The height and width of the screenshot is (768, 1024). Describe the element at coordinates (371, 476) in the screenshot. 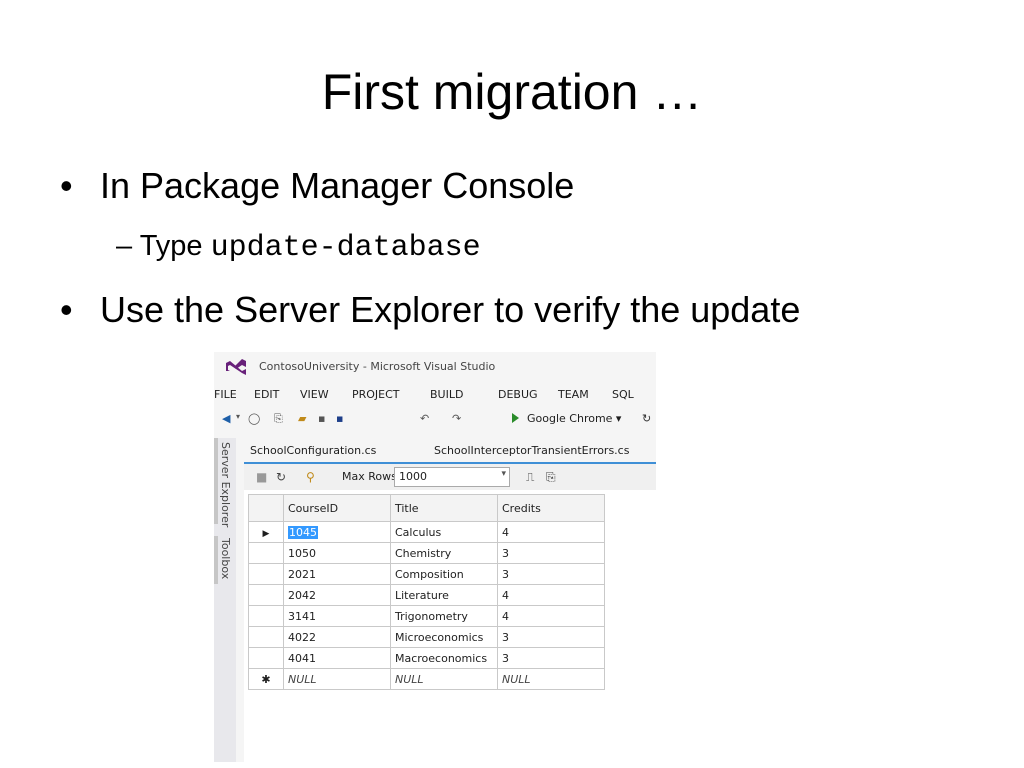

I see `max-rows-label: Max Rows:` at that location.